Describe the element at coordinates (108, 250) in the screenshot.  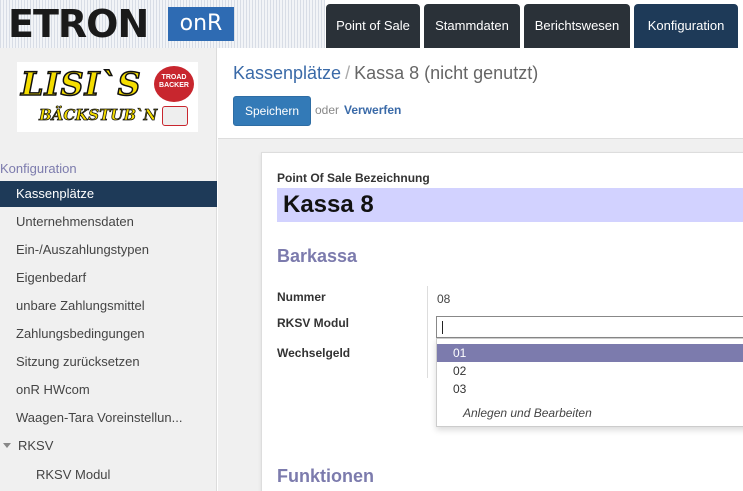
I see `sidebar-item-ein-auszahlungstypen: Ein-/Auszahlungstypen` at that location.